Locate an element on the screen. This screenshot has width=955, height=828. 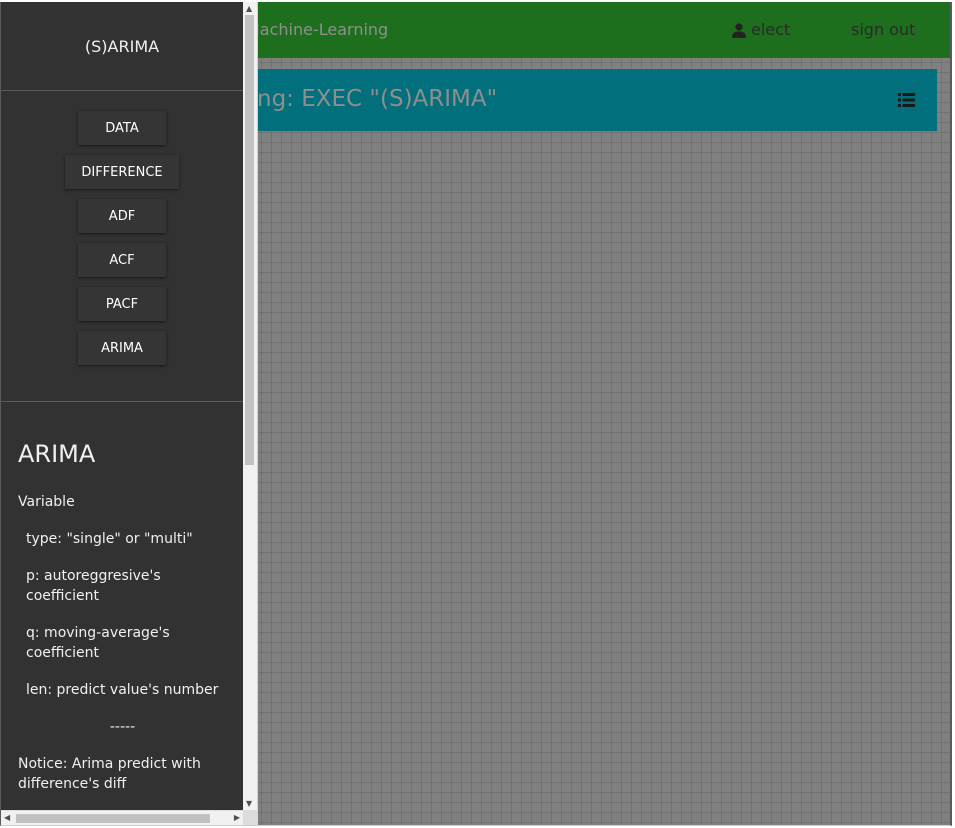
section-heading: ARIMA is located at coordinates (57, 454).